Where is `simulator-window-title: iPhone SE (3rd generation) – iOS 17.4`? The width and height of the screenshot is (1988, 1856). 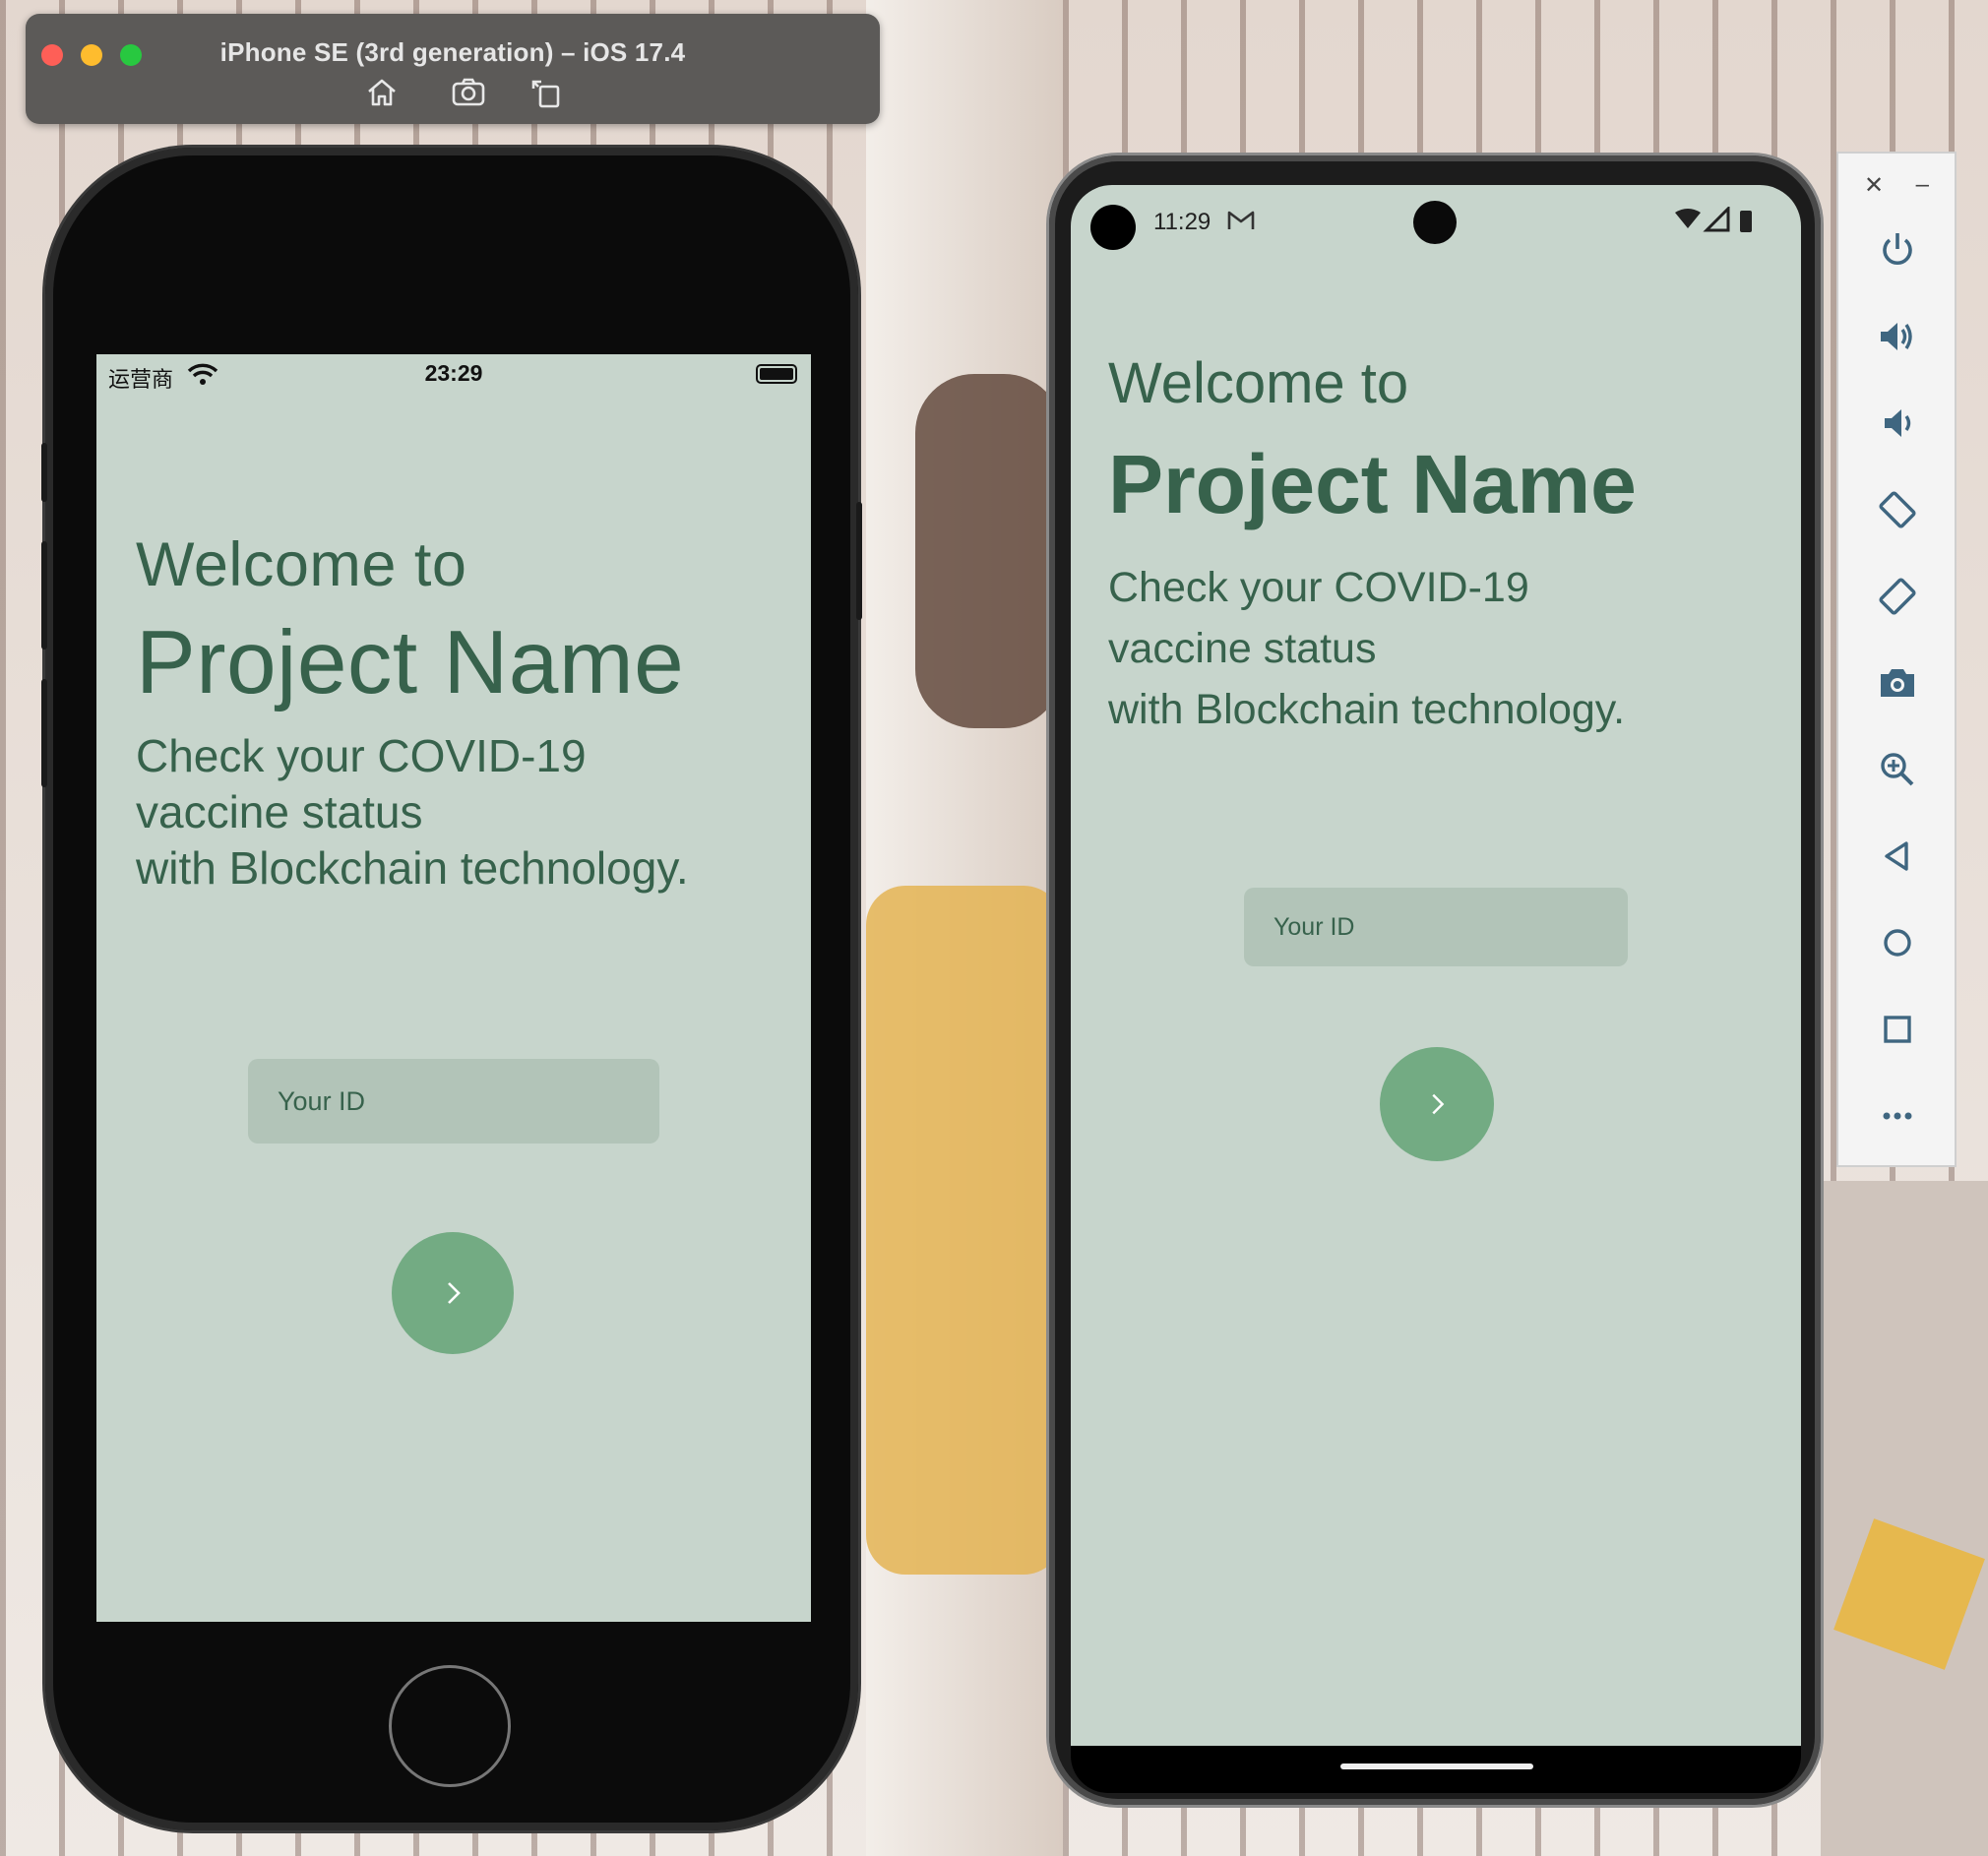
simulator-window-title: iPhone SE (3rd generation) – iOS 17.4 is located at coordinates (453, 52).